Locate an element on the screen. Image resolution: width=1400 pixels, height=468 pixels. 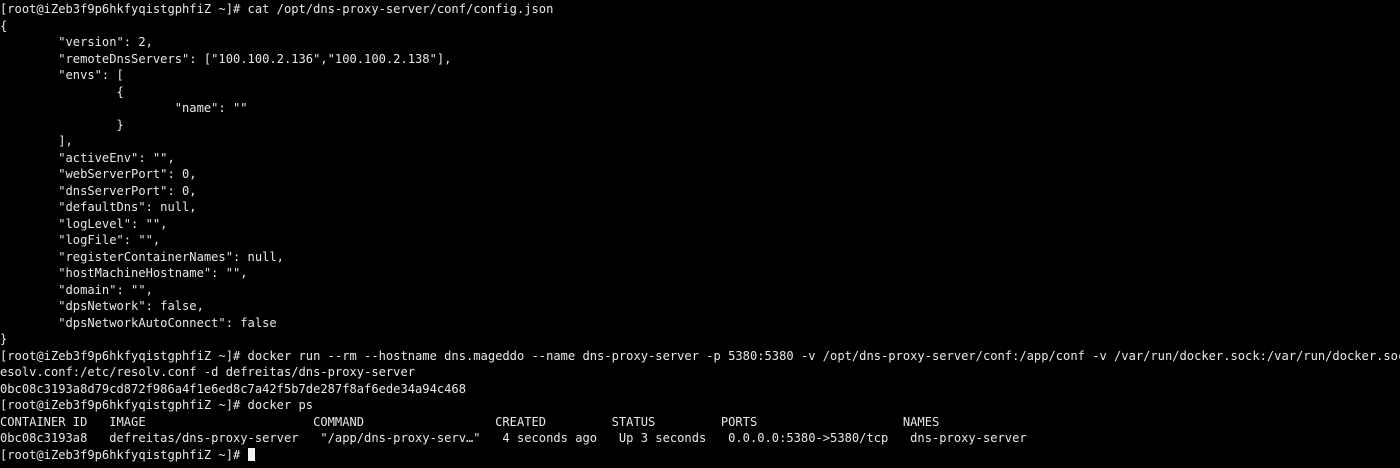
terminal-line: "registerContainerNames": null, is located at coordinates (142, 256).